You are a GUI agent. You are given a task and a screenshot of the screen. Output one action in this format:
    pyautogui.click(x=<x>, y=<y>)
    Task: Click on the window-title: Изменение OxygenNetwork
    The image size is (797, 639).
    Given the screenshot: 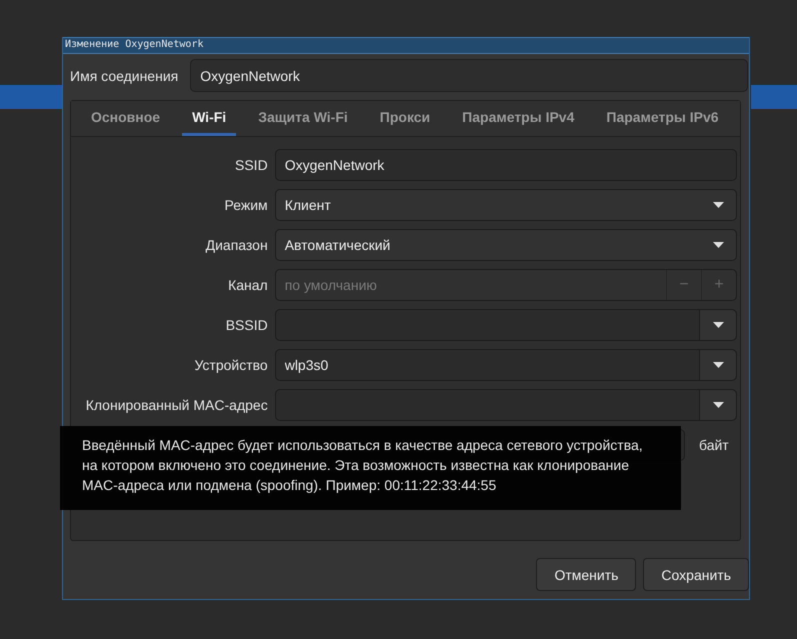 What is the action you would take?
    pyautogui.click(x=406, y=45)
    